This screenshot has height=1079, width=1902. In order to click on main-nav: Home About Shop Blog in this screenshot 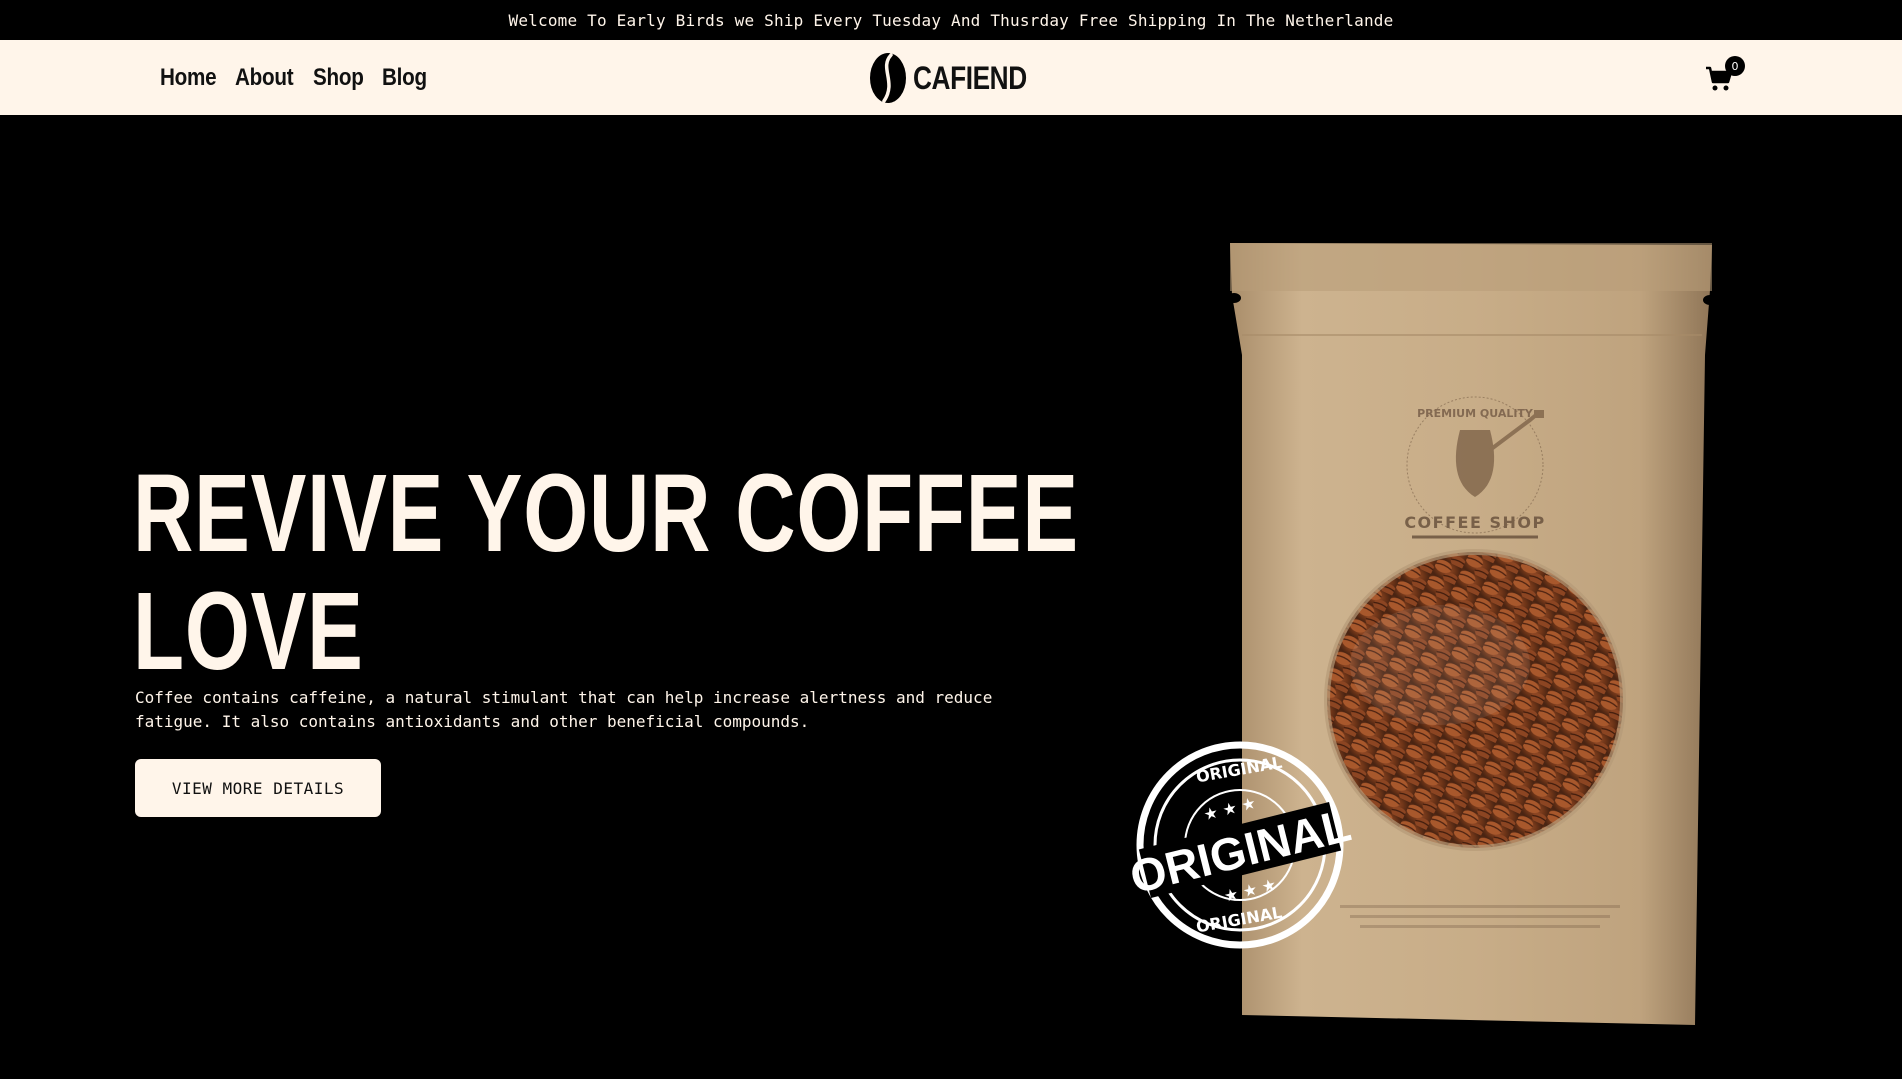, I will do `click(297, 77)`.